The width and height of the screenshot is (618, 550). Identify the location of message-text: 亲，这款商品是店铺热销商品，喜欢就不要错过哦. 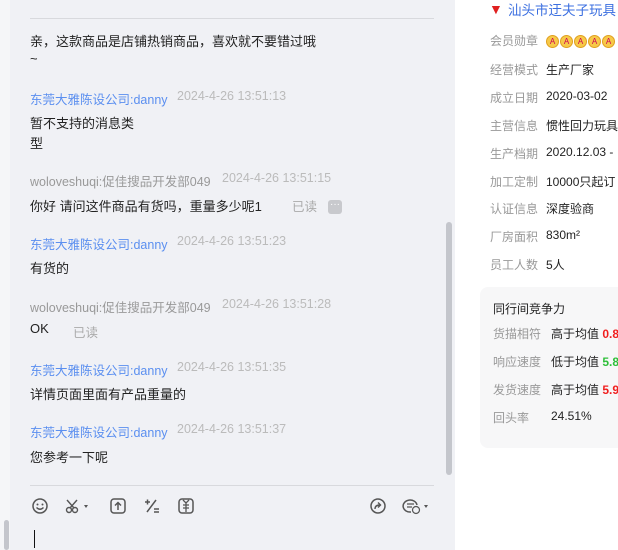
(173, 41).